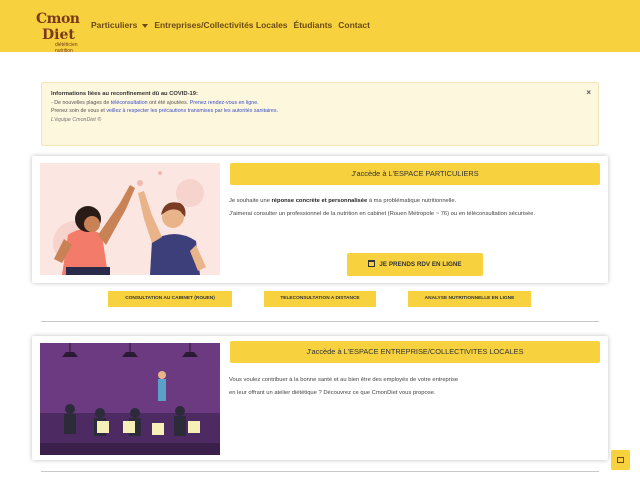  I want to click on espace-particuliers-button: J'accède à L'ESPACE PARTICULIERS, so click(415, 174).